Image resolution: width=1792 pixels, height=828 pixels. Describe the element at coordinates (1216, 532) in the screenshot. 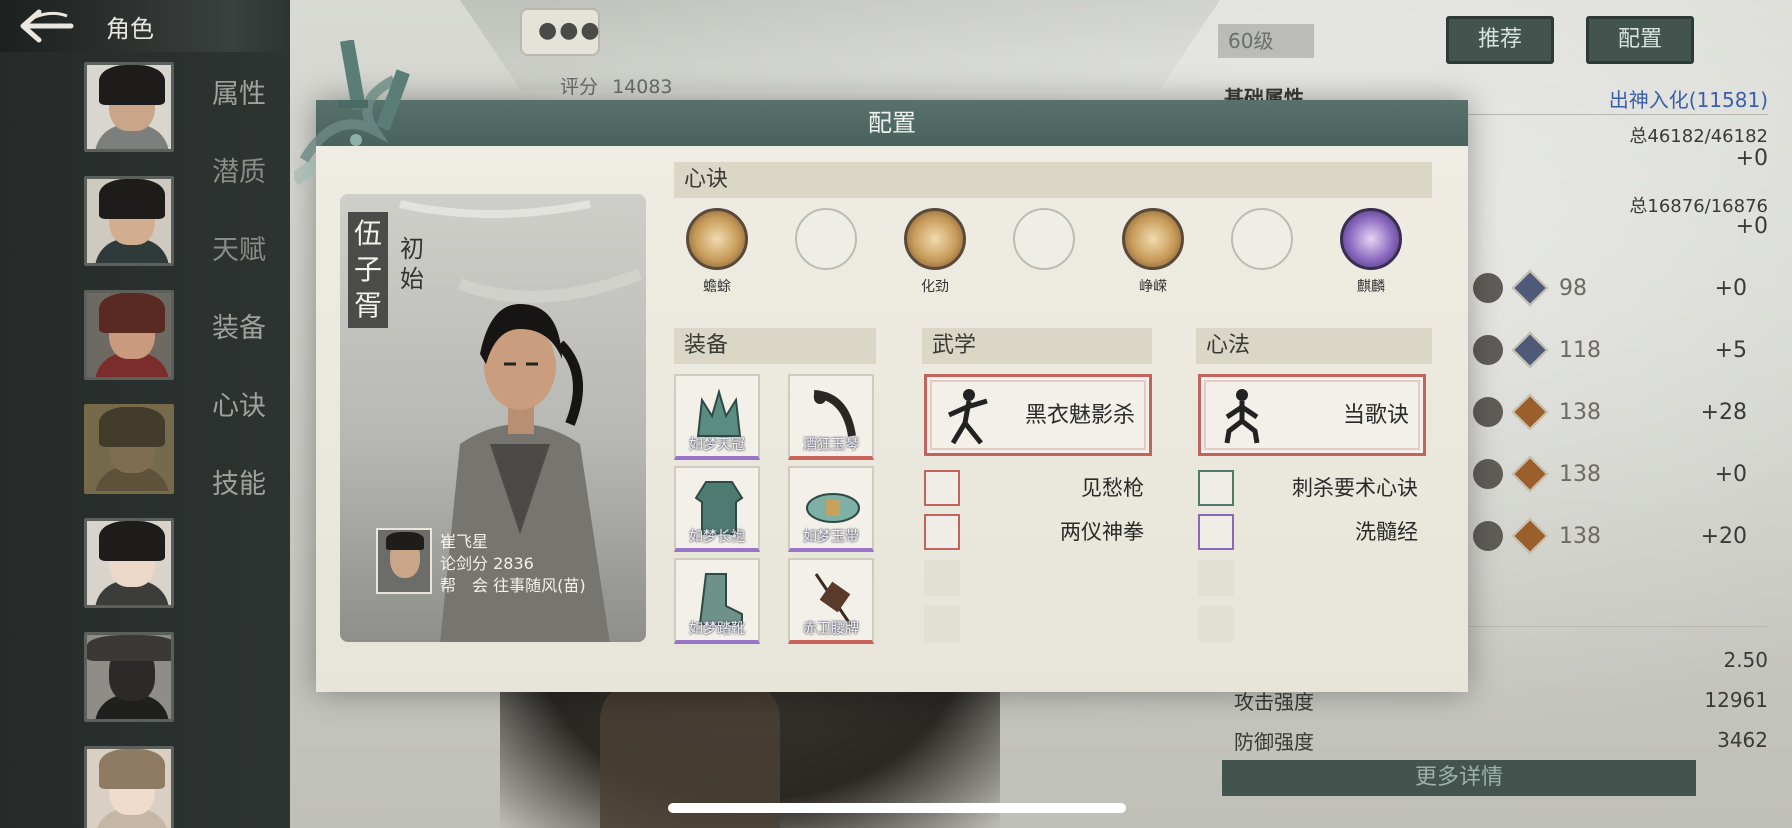

I see `marrow-scroll-icon` at that location.